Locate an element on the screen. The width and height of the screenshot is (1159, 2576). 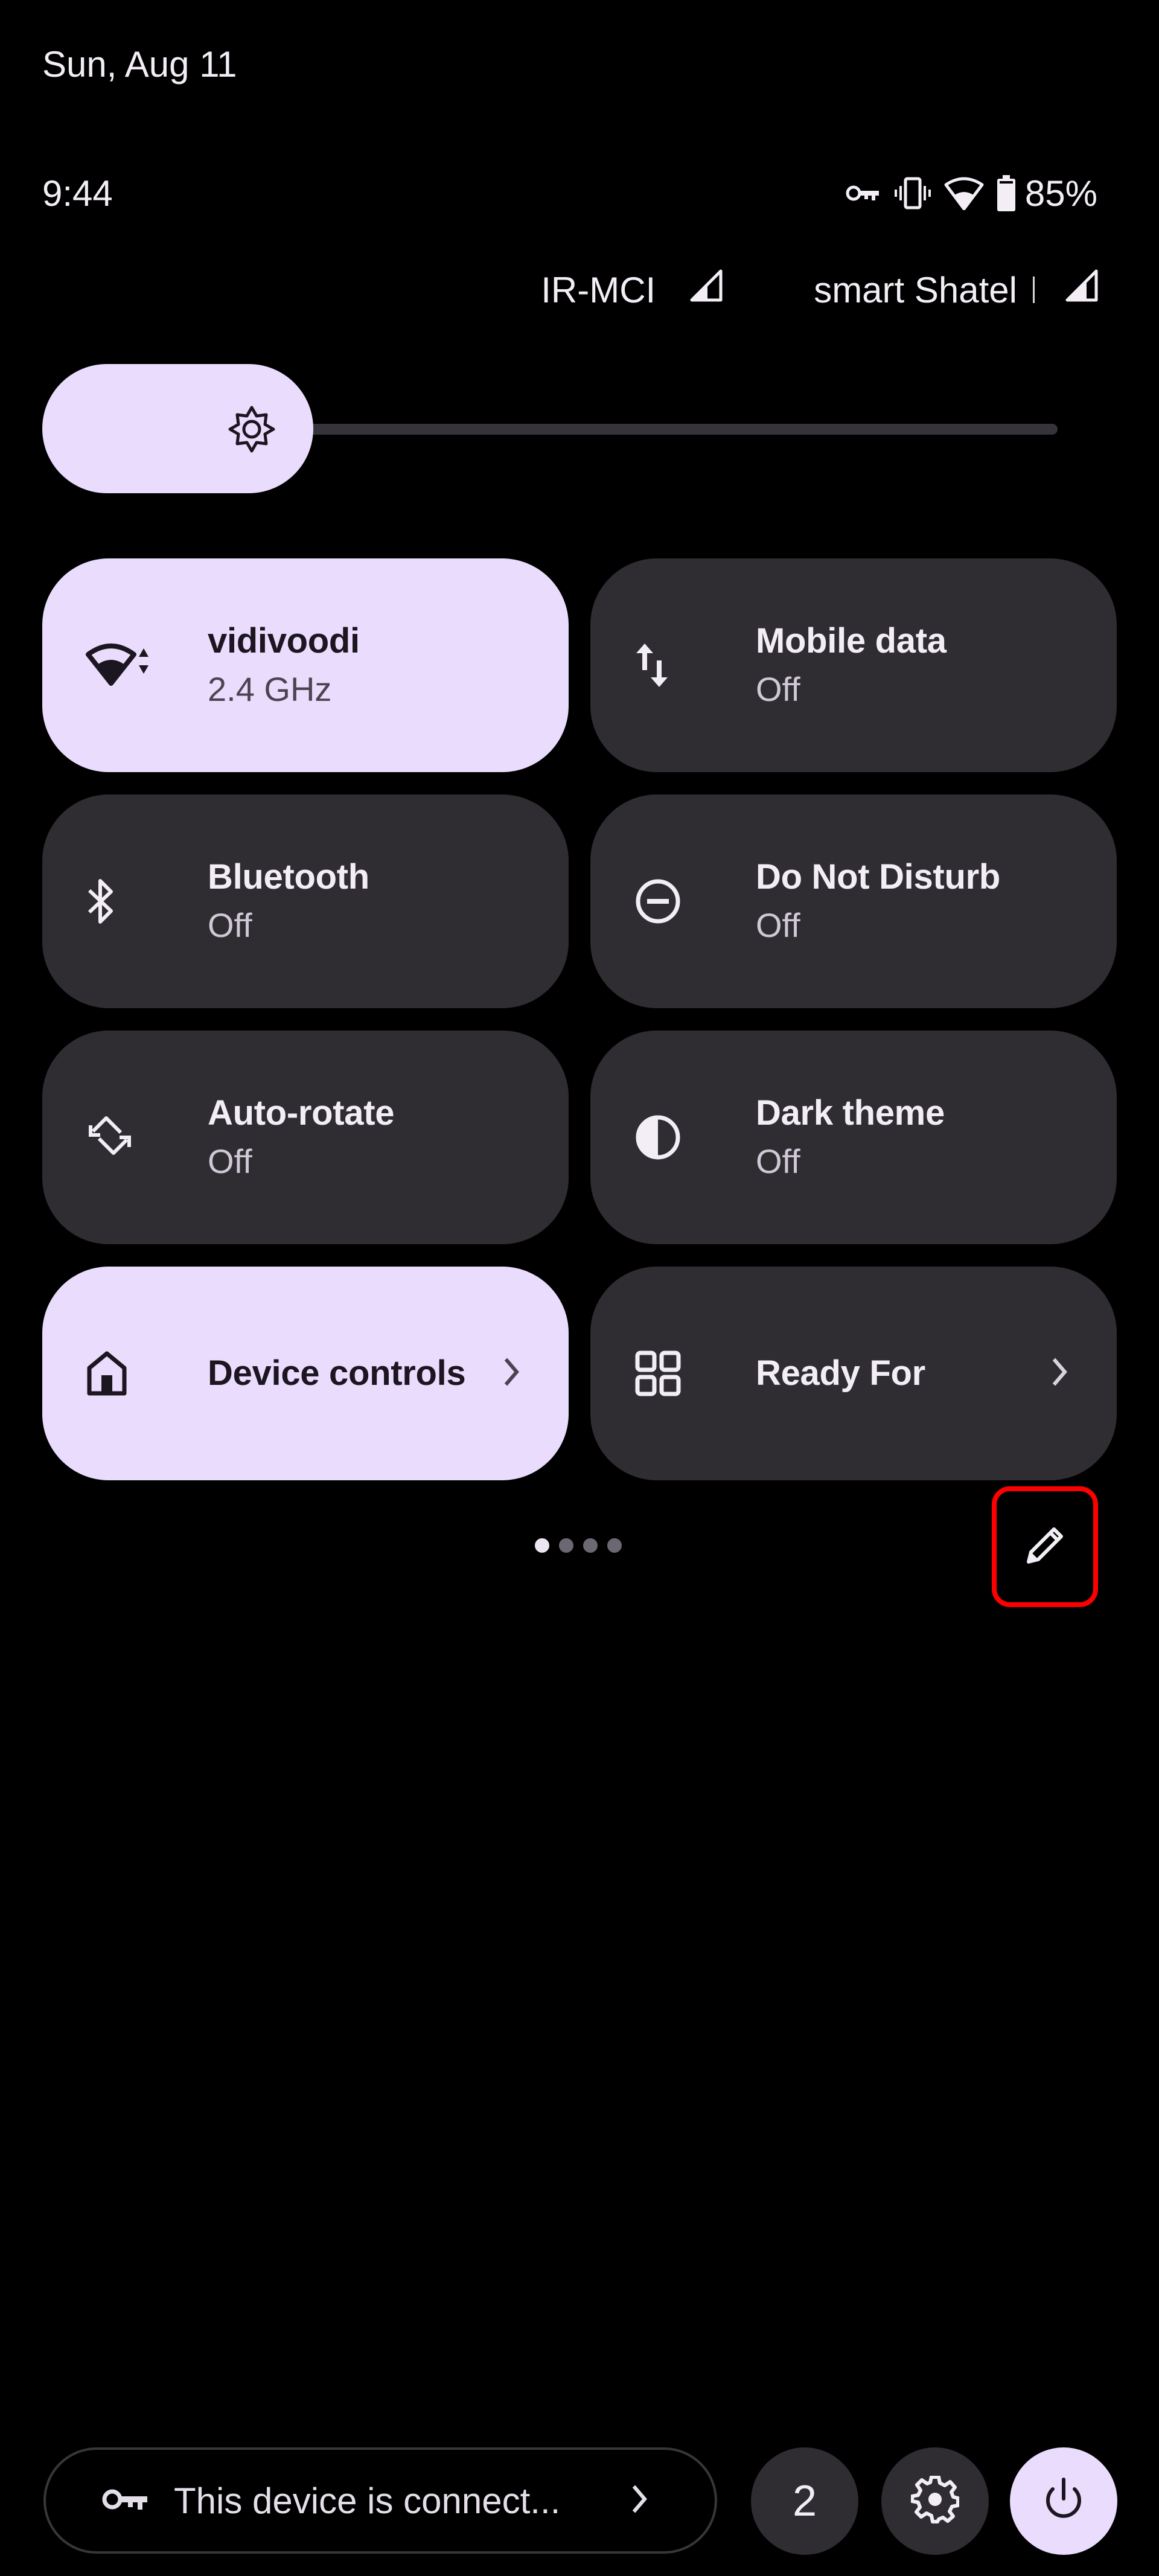
multi-user-button: 2 is located at coordinates (804, 2501).